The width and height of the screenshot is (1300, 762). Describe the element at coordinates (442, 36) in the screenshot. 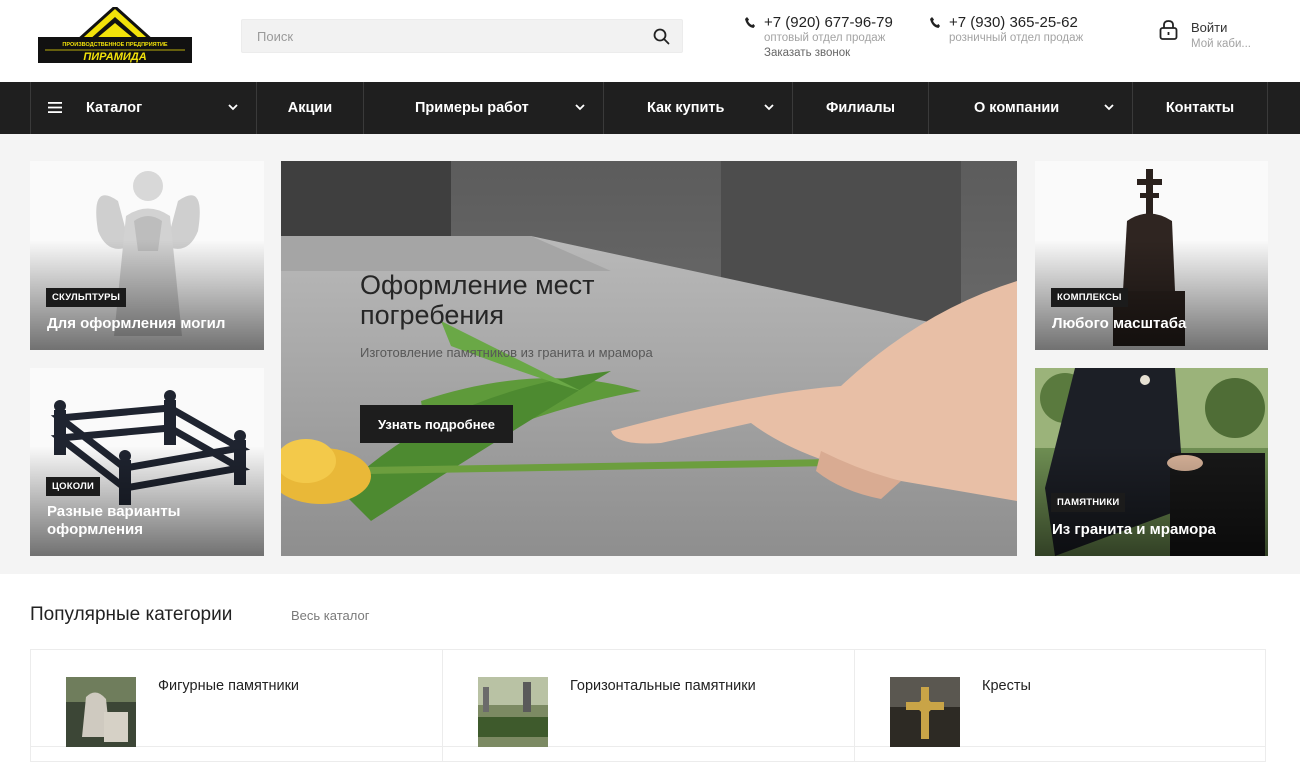

I see `search-input` at that location.